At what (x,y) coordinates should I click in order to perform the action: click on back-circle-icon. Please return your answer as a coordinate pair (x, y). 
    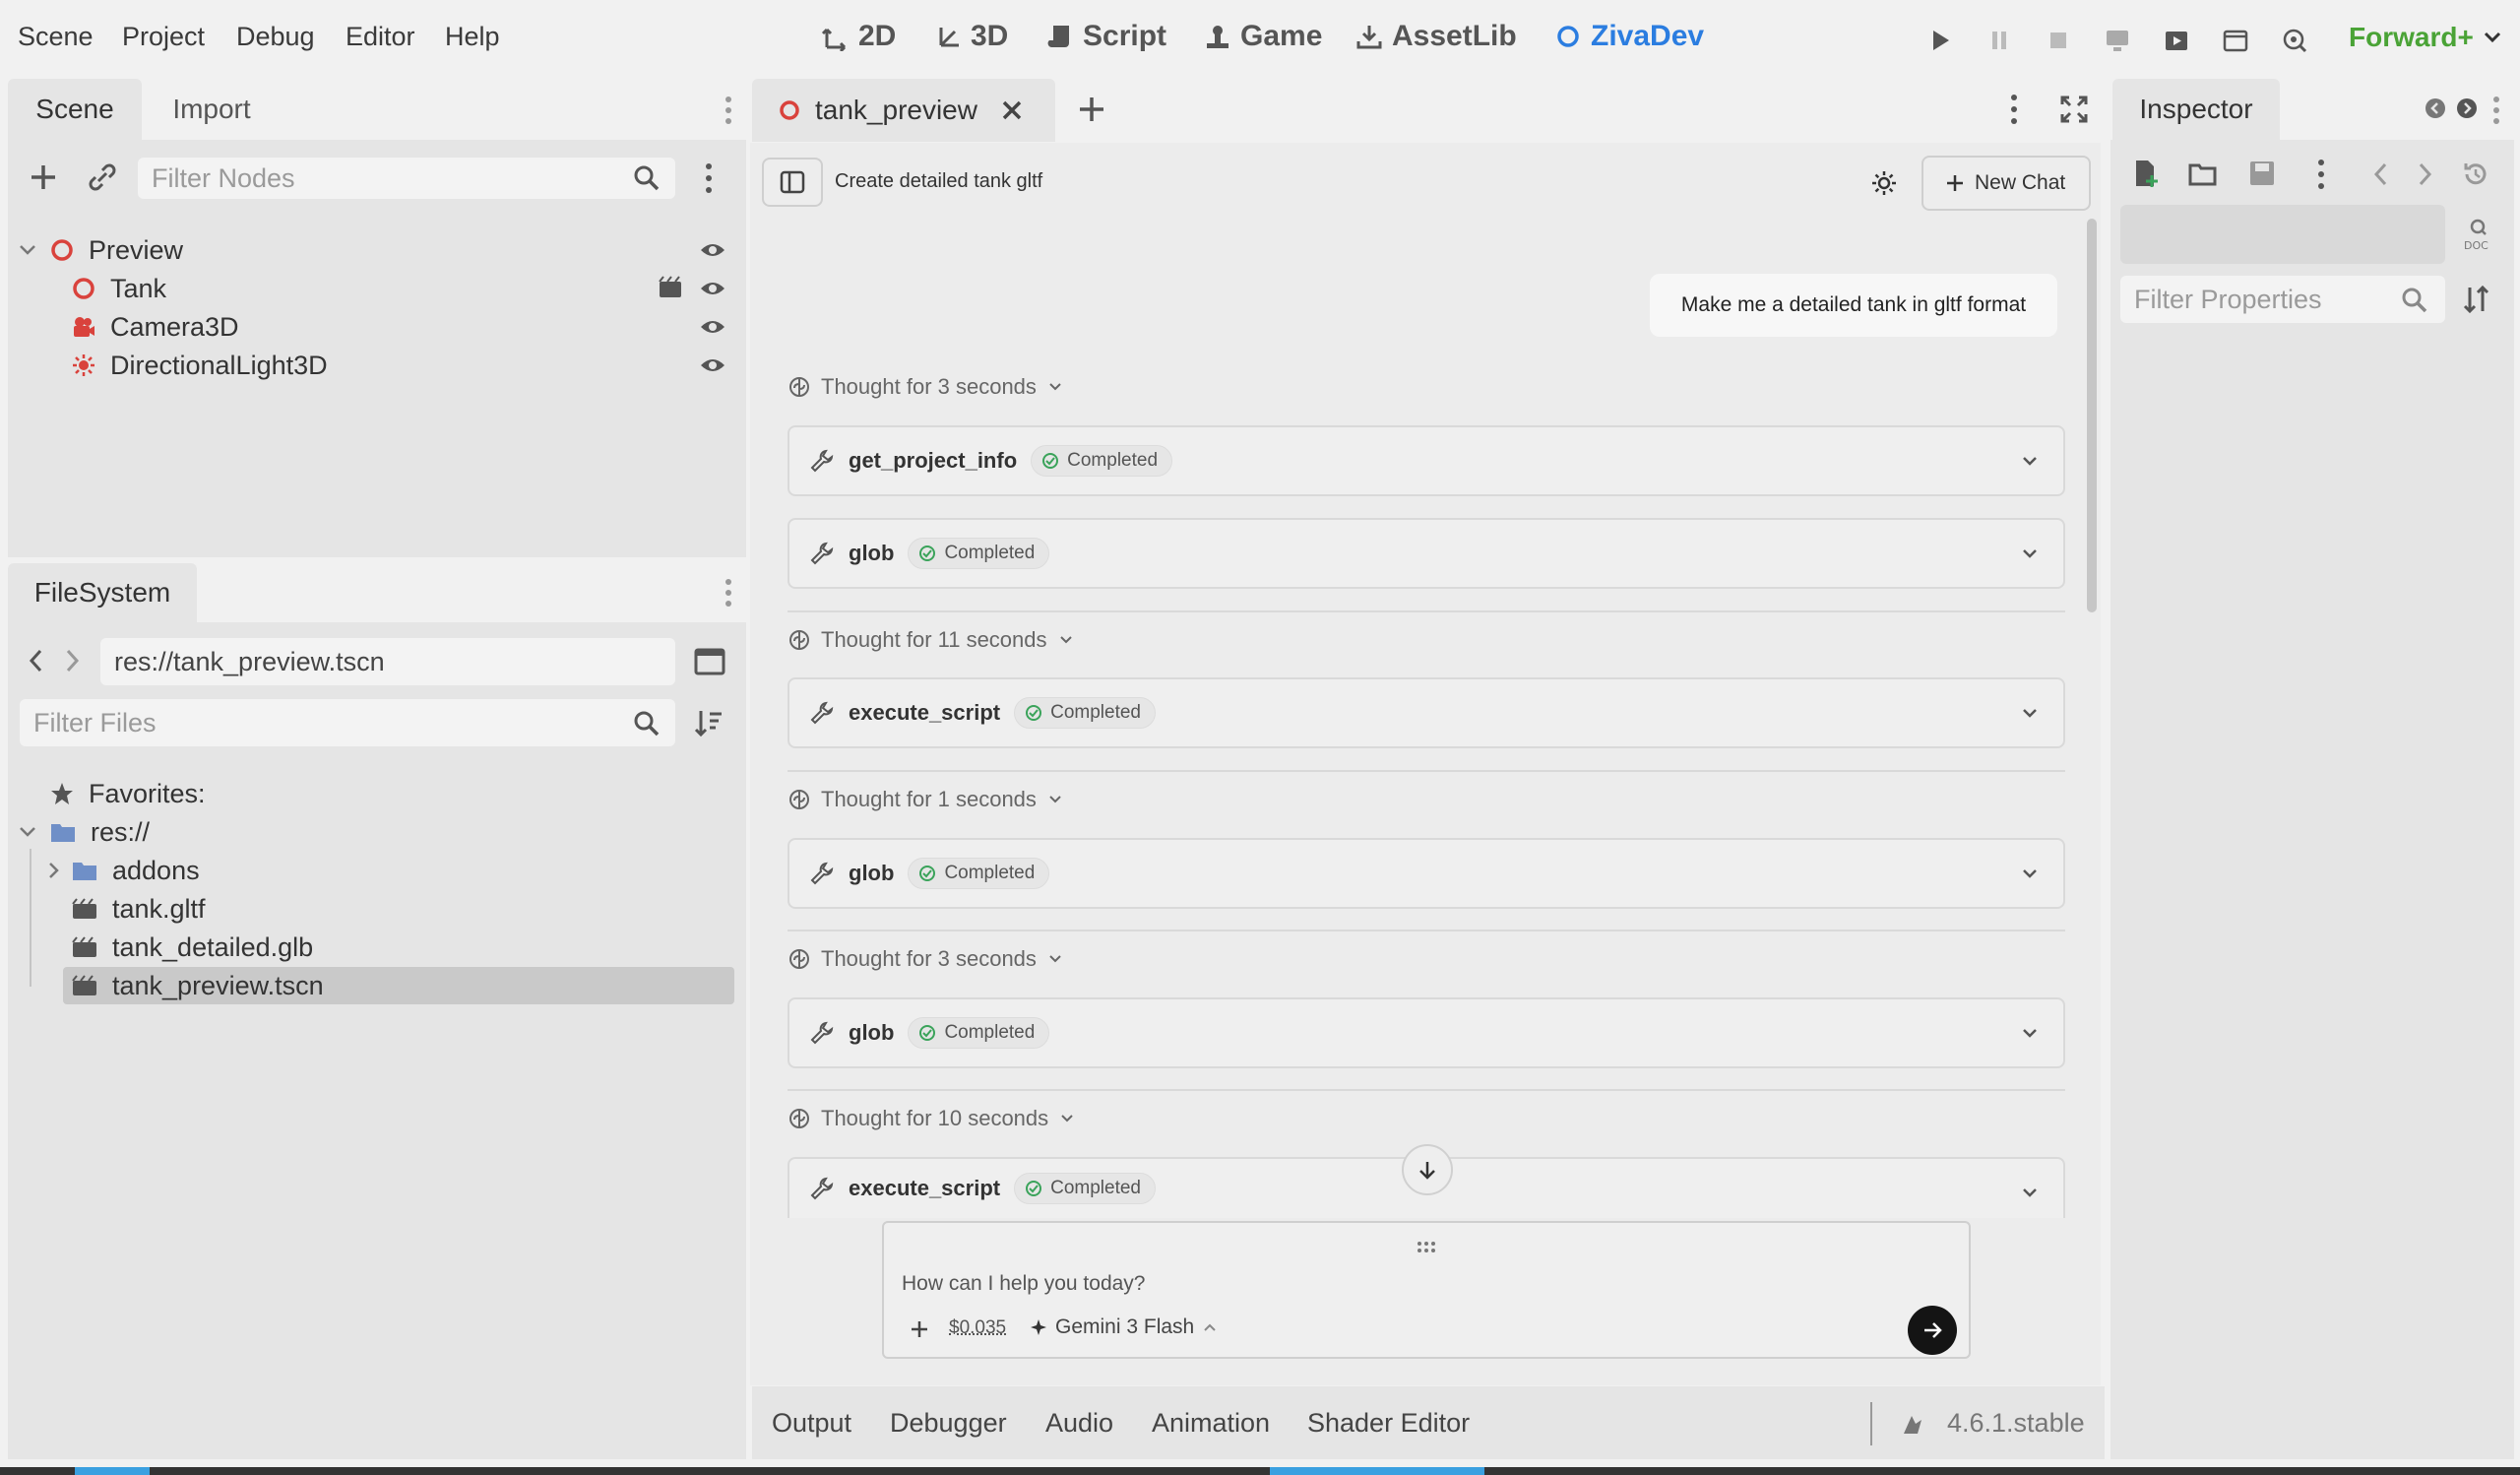
    Looking at the image, I should click on (2435, 108).